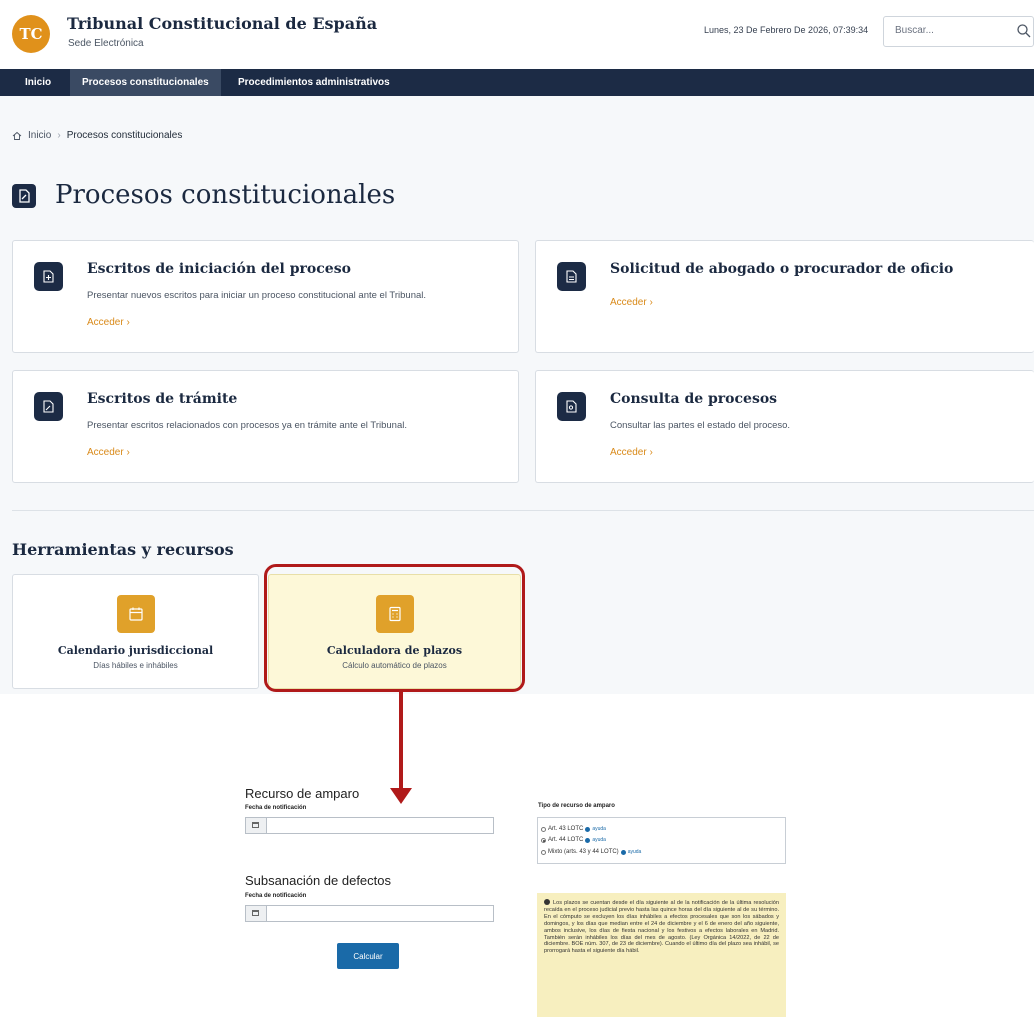 This screenshot has height=1018, width=1034. I want to click on tools-section-title: Herramientas y recursos, so click(123, 549).